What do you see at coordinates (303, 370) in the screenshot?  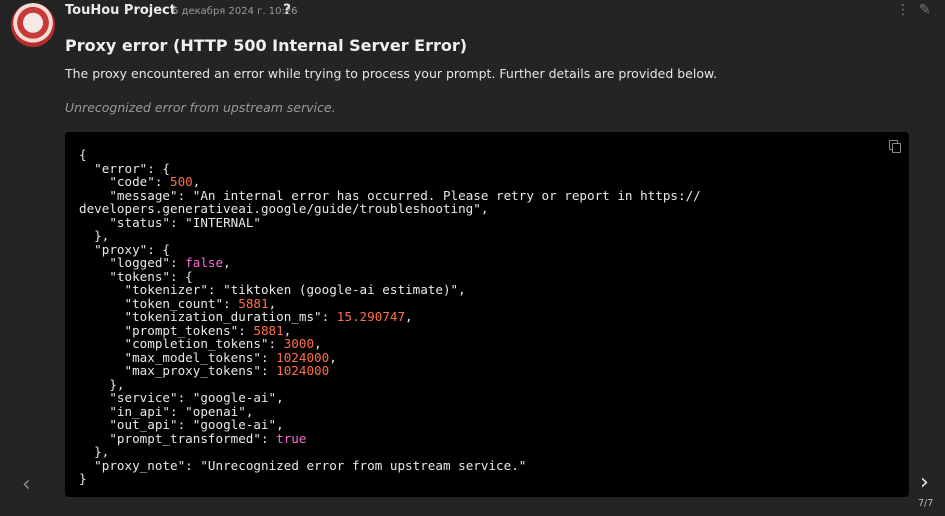 I see `max-proxy-tokens-value: 1024000` at bounding box center [303, 370].